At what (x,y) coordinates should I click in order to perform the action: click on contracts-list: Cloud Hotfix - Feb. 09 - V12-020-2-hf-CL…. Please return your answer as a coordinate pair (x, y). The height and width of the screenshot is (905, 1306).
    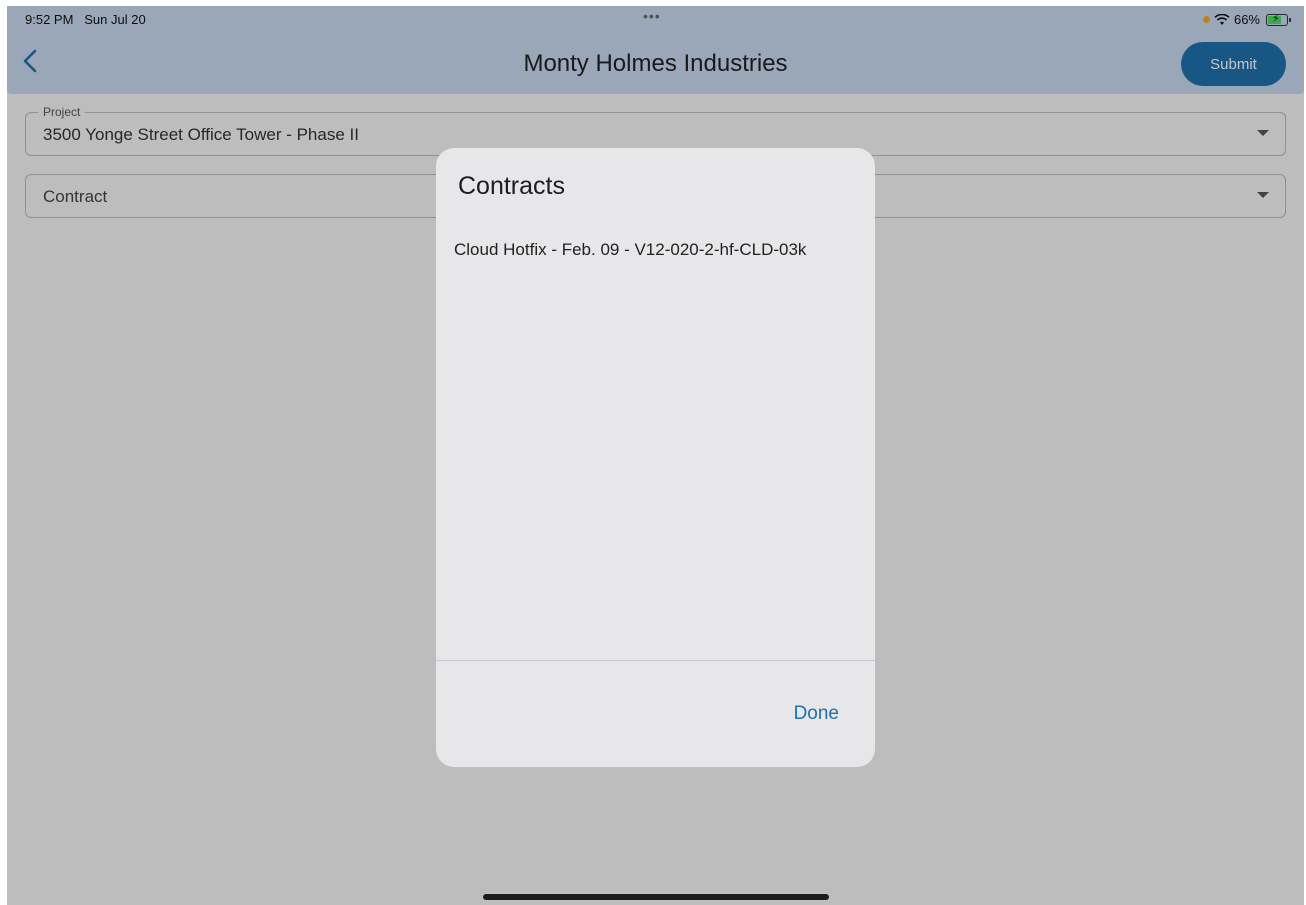
    Looking at the image, I should click on (655, 250).